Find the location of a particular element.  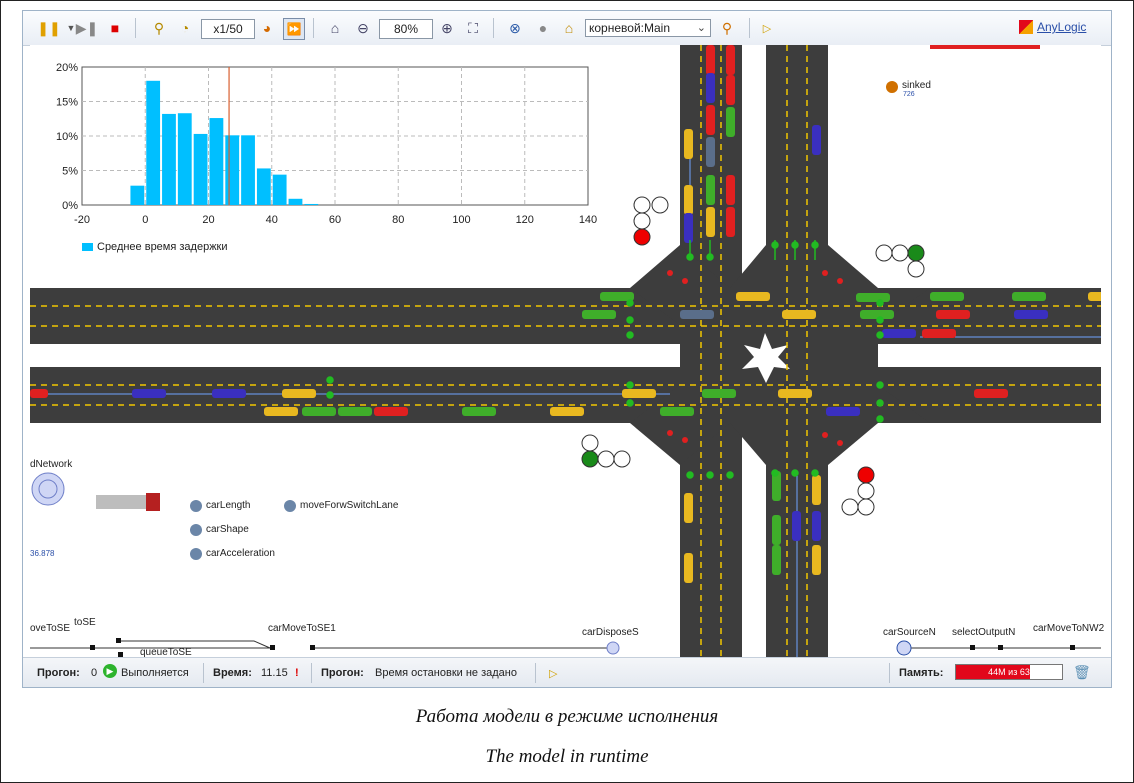

memory-bar: 44M из 63 is located at coordinates (1009, 672).